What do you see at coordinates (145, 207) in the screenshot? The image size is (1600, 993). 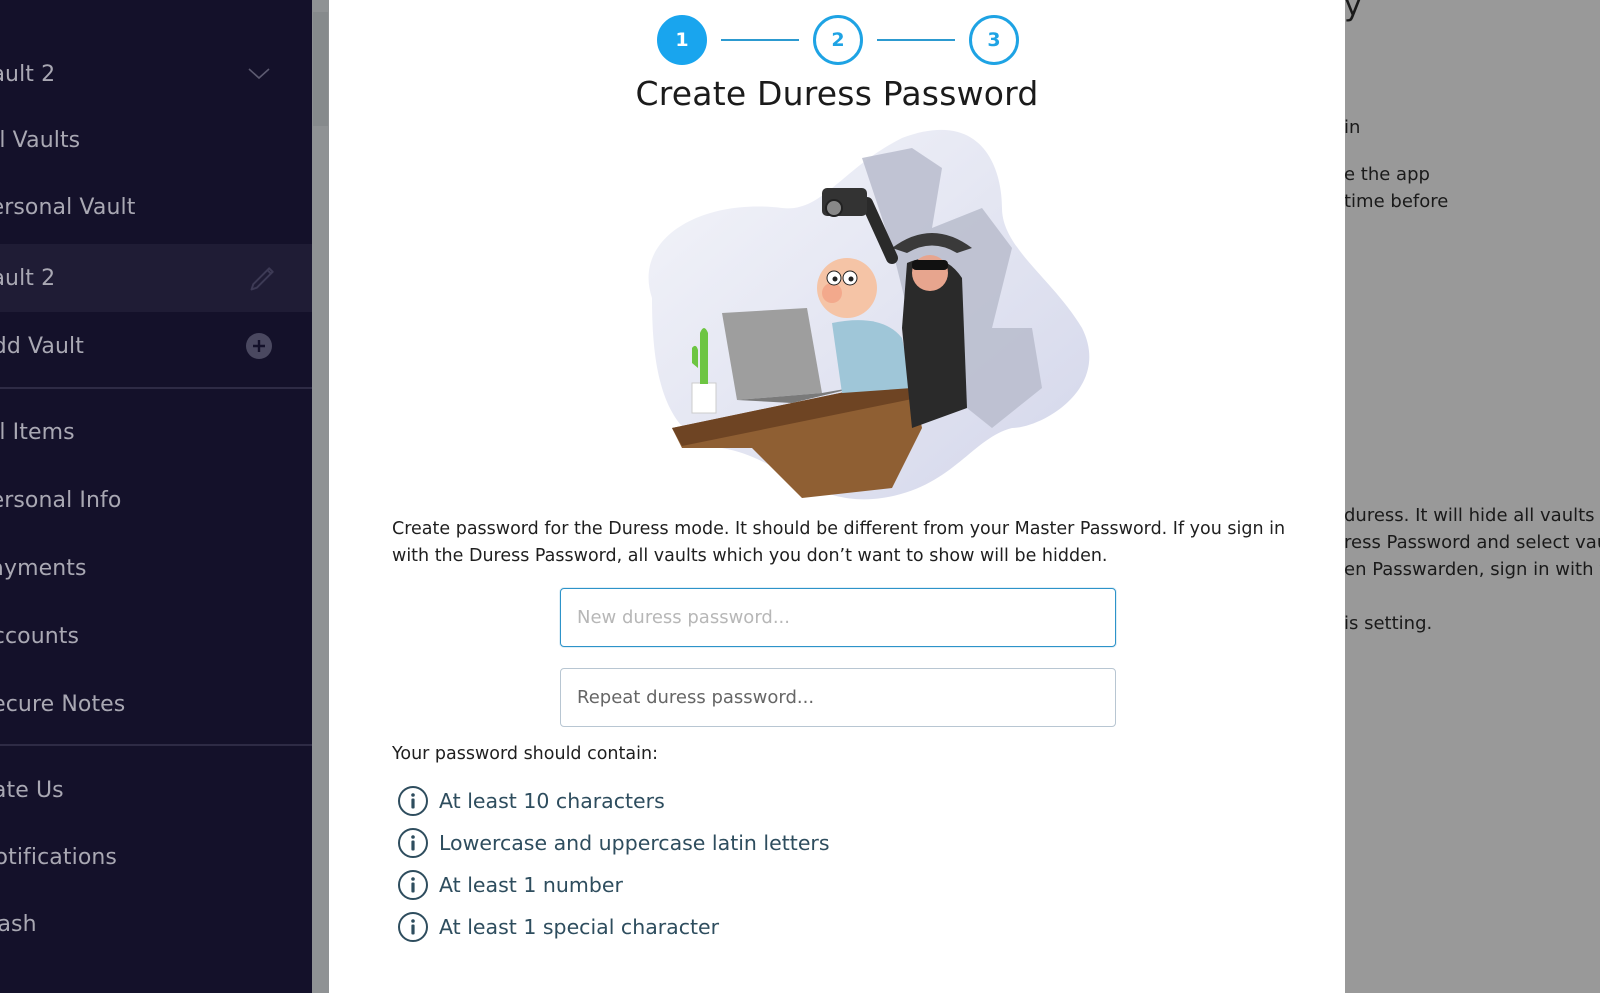 I see `sidebar-item-personal-vault: Personal Vault` at bounding box center [145, 207].